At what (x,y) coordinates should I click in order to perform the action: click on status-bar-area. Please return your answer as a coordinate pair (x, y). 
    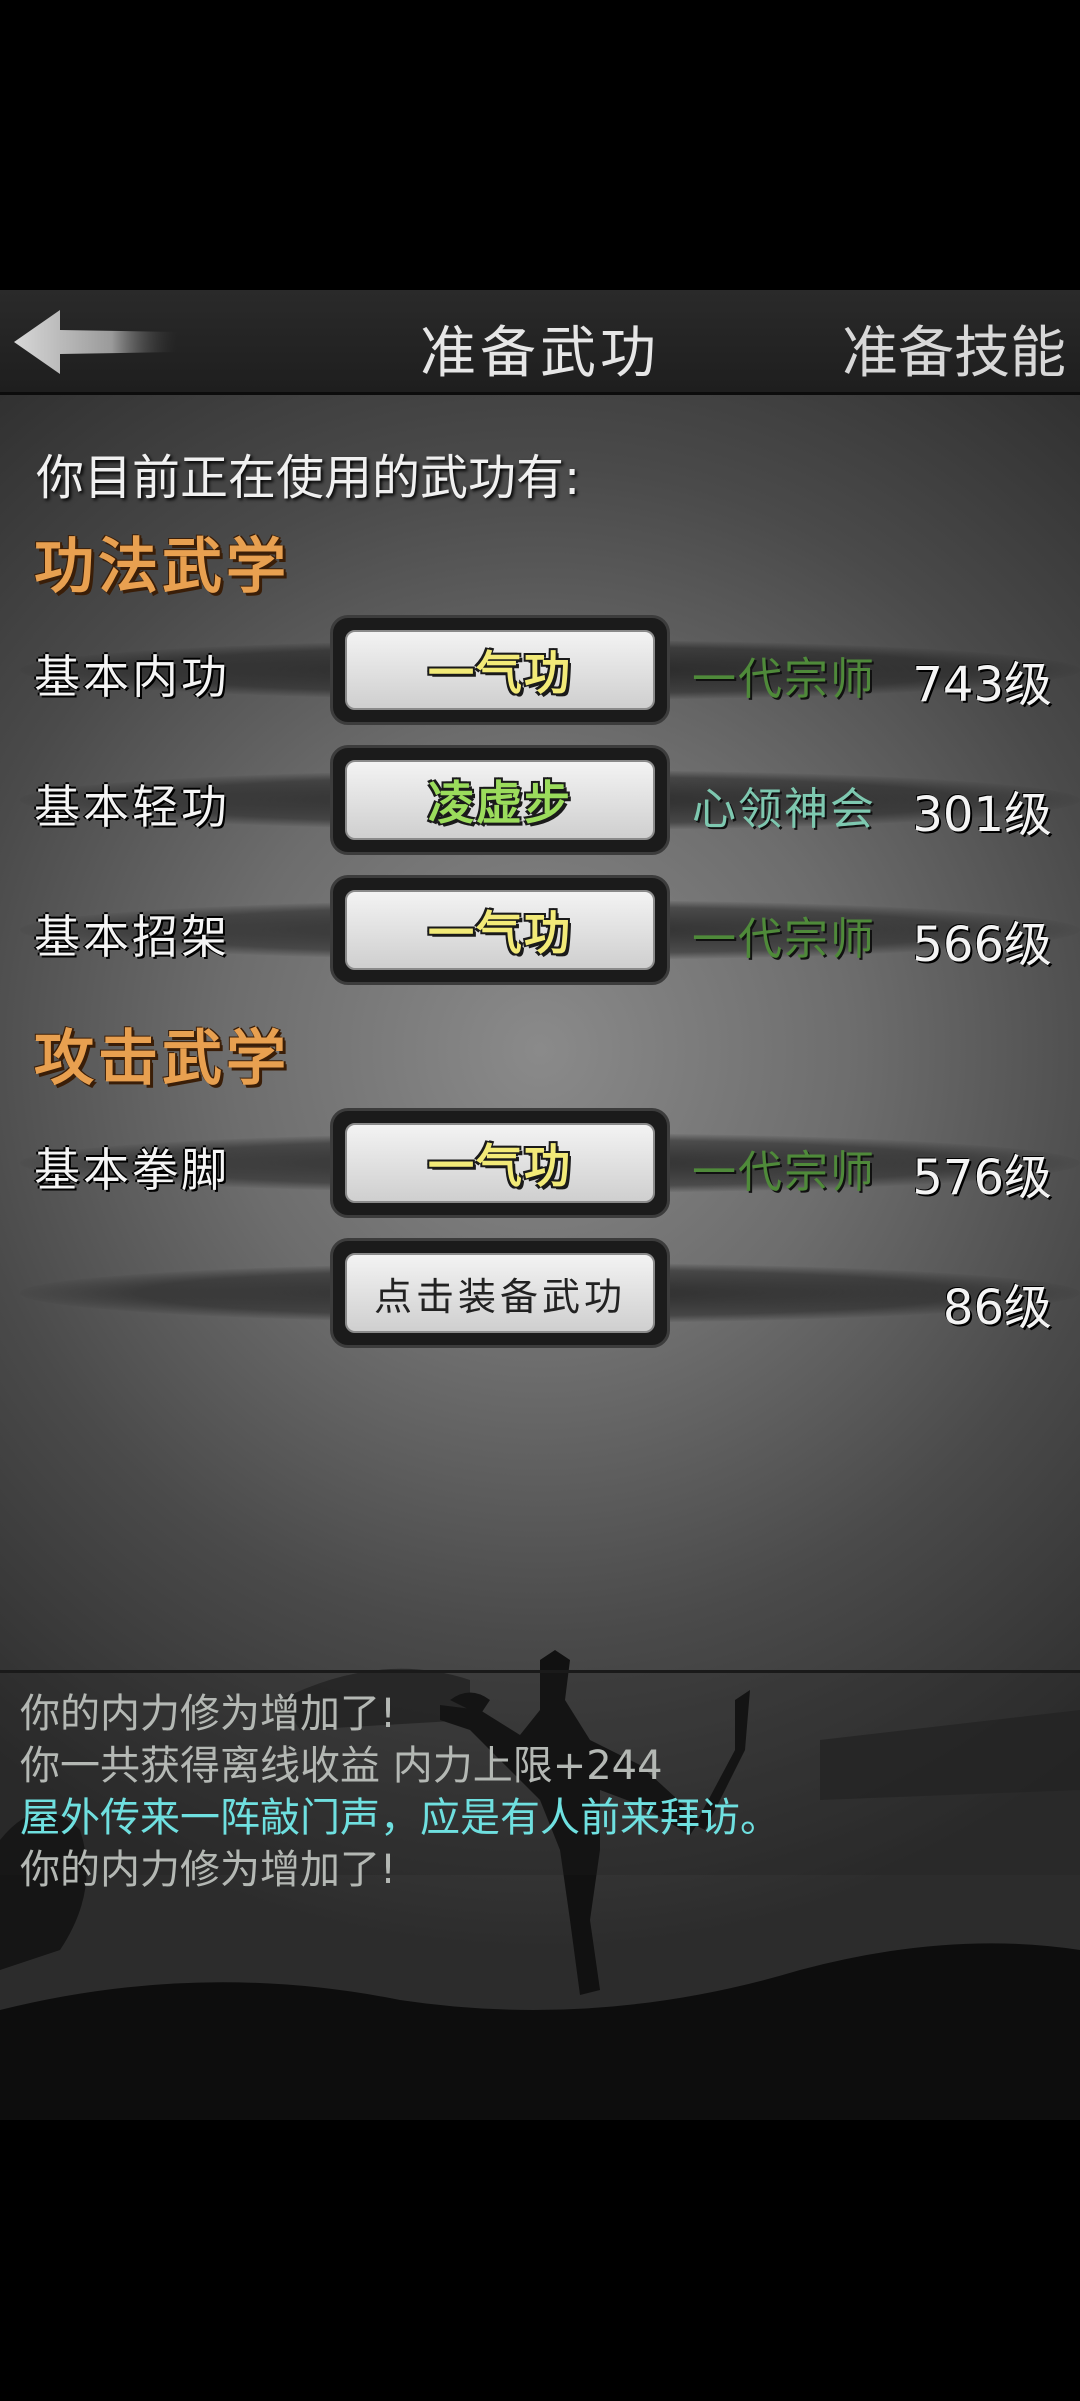
    Looking at the image, I should click on (540, 145).